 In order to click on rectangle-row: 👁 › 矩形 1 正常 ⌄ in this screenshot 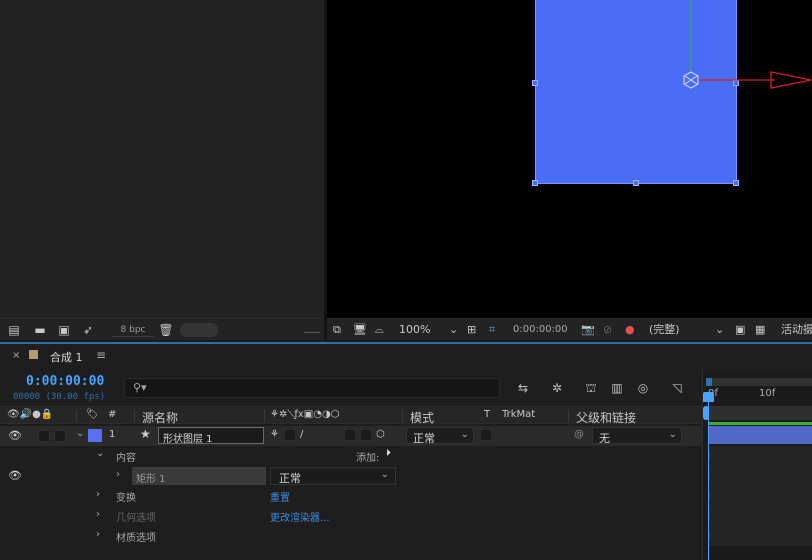, I will do `click(351, 476)`.